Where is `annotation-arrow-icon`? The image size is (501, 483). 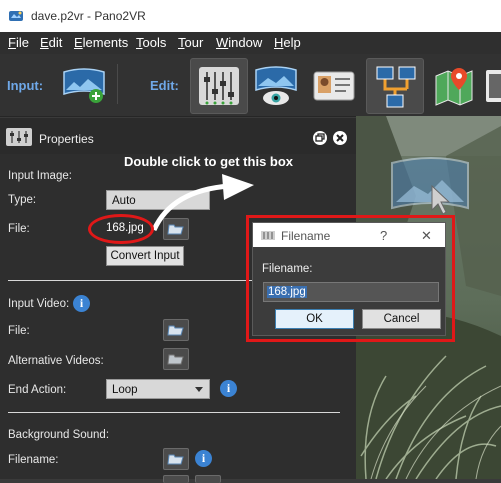 annotation-arrow-icon is located at coordinates (202, 203).